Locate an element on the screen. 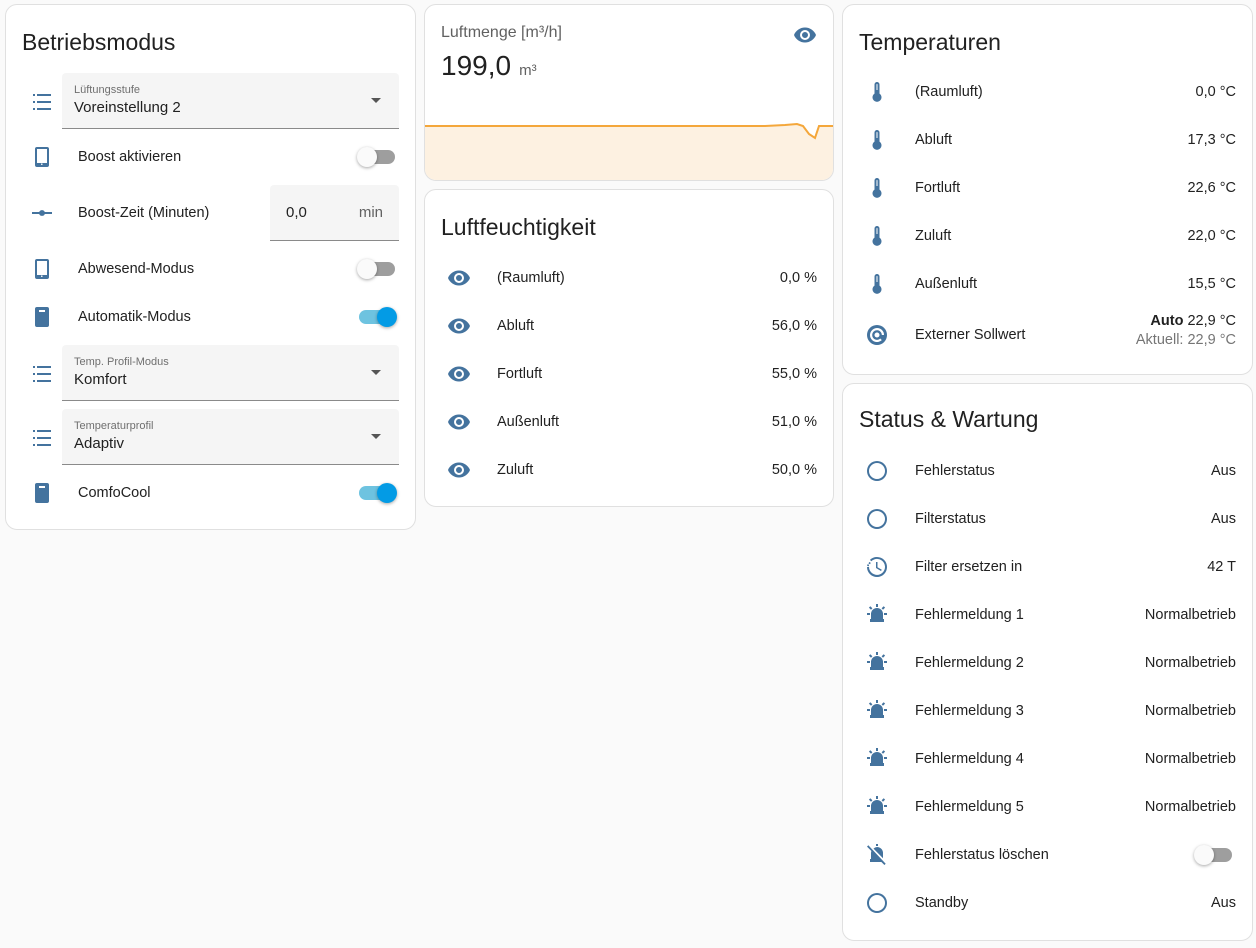  status-row: Filter ersetzen in 42 T is located at coordinates (1047, 567).